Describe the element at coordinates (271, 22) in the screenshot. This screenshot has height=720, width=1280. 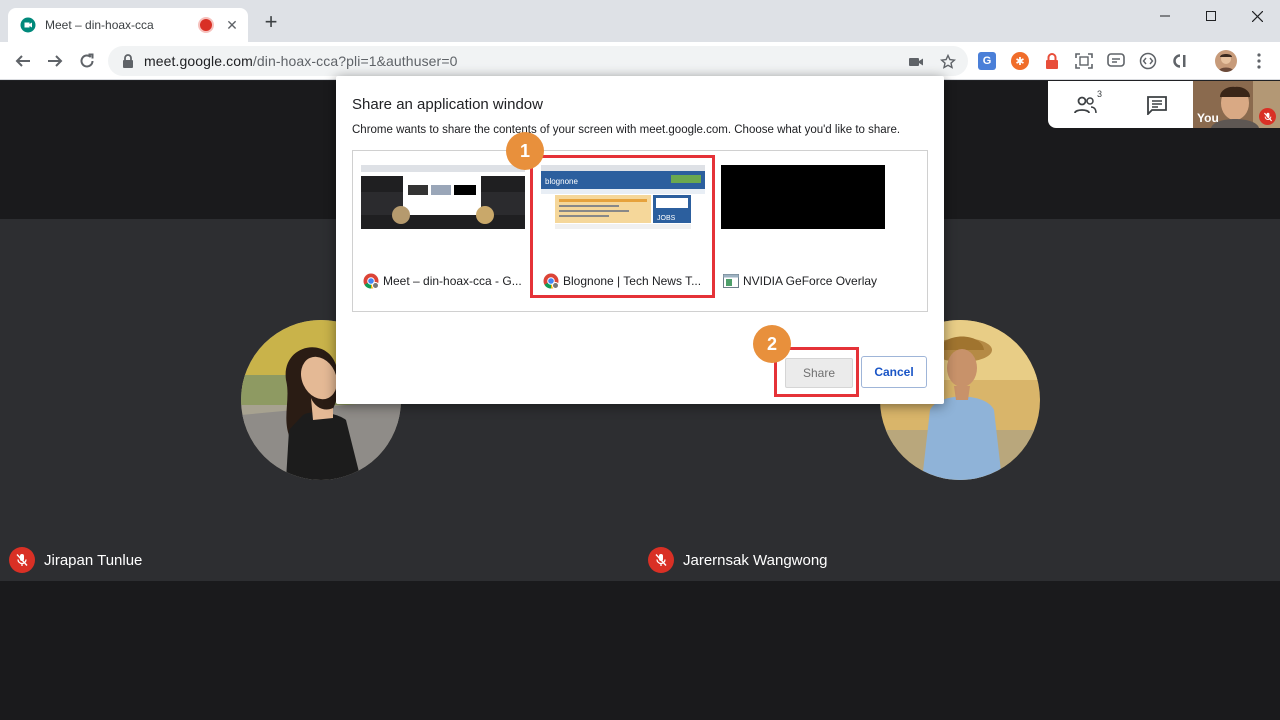
I see `new-tab-button: +` at that location.